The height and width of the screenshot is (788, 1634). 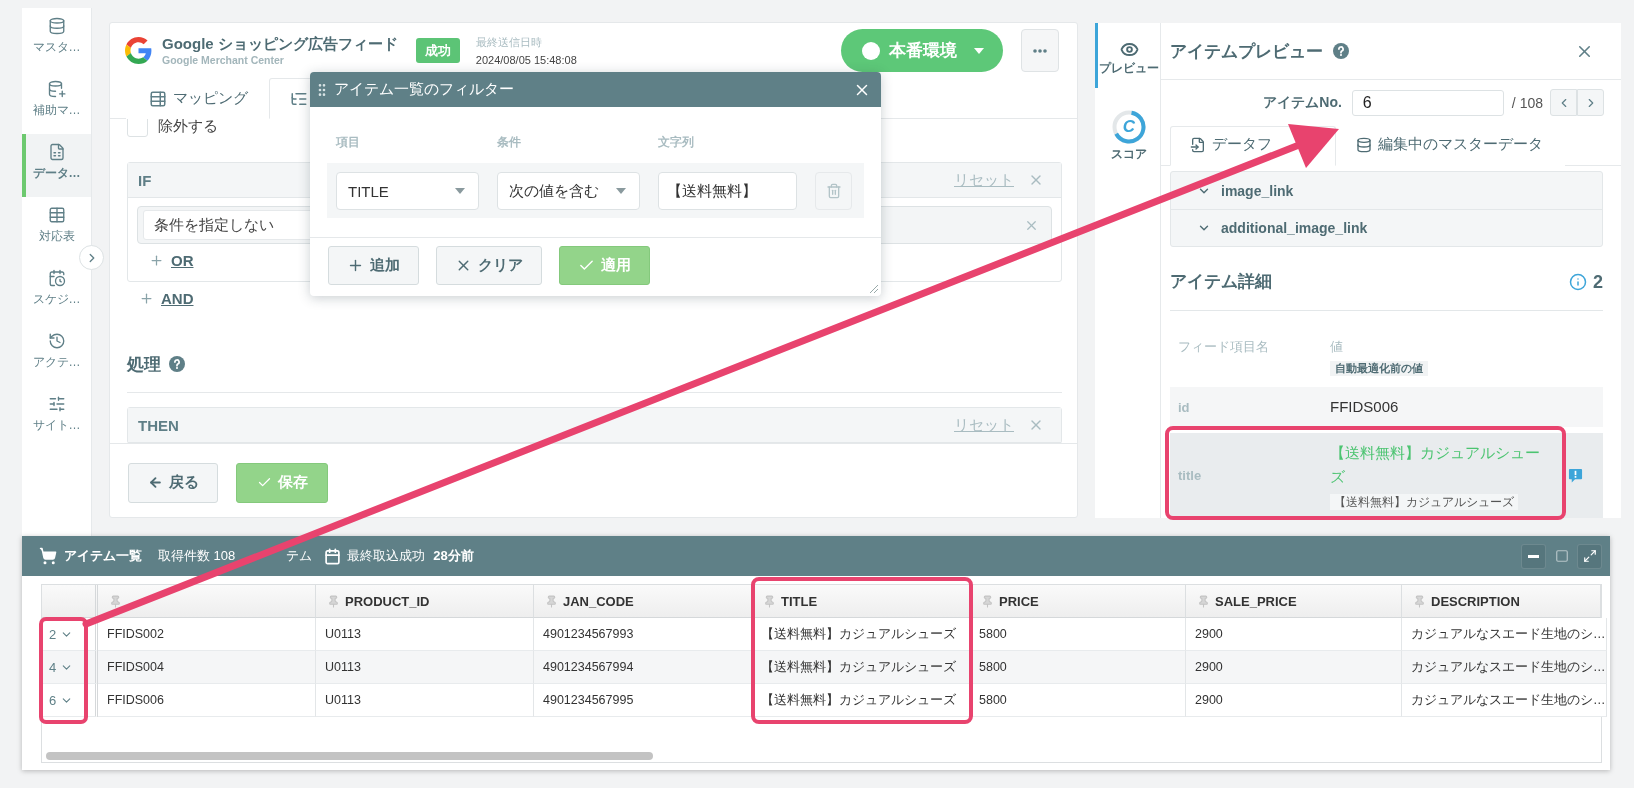 What do you see at coordinates (861, 667) in the screenshot?
I see `table-cell: 【送料無料】カジュアルシューズ` at bounding box center [861, 667].